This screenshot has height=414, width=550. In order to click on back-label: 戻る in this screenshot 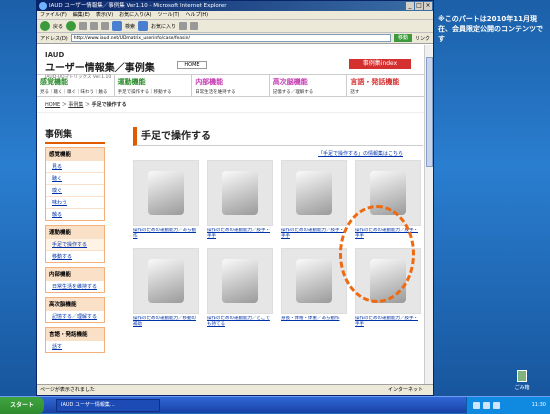, I will do `click(58, 26)`.